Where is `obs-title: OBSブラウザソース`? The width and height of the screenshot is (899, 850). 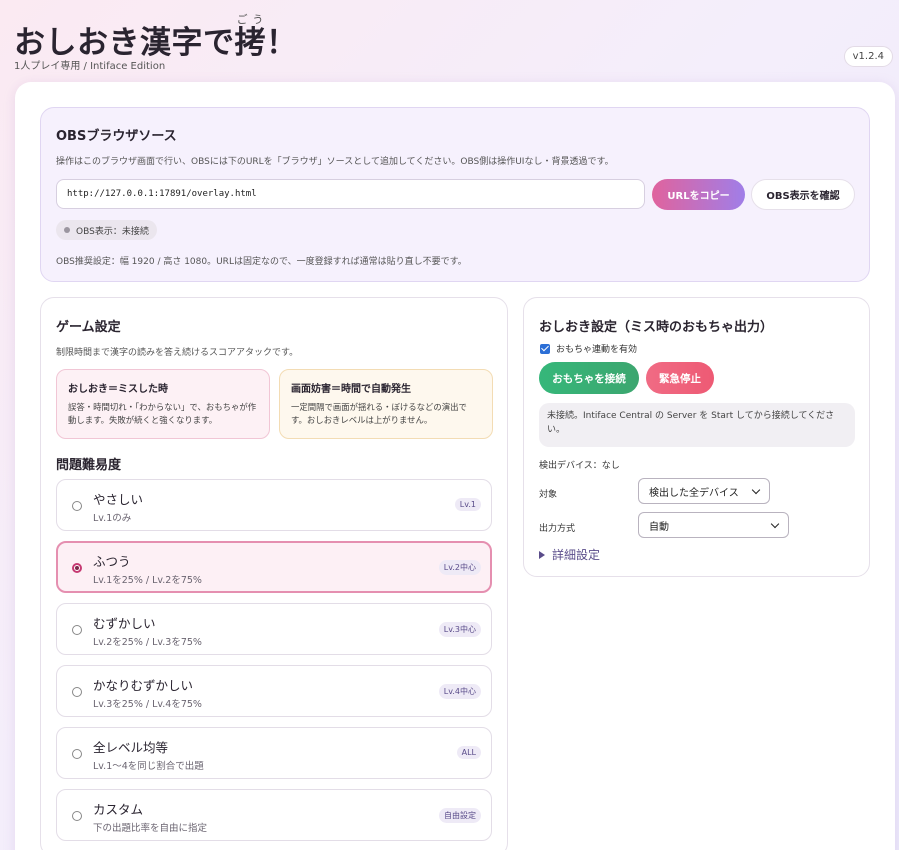
obs-title: OBSブラウザソース is located at coordinates (116, 136).